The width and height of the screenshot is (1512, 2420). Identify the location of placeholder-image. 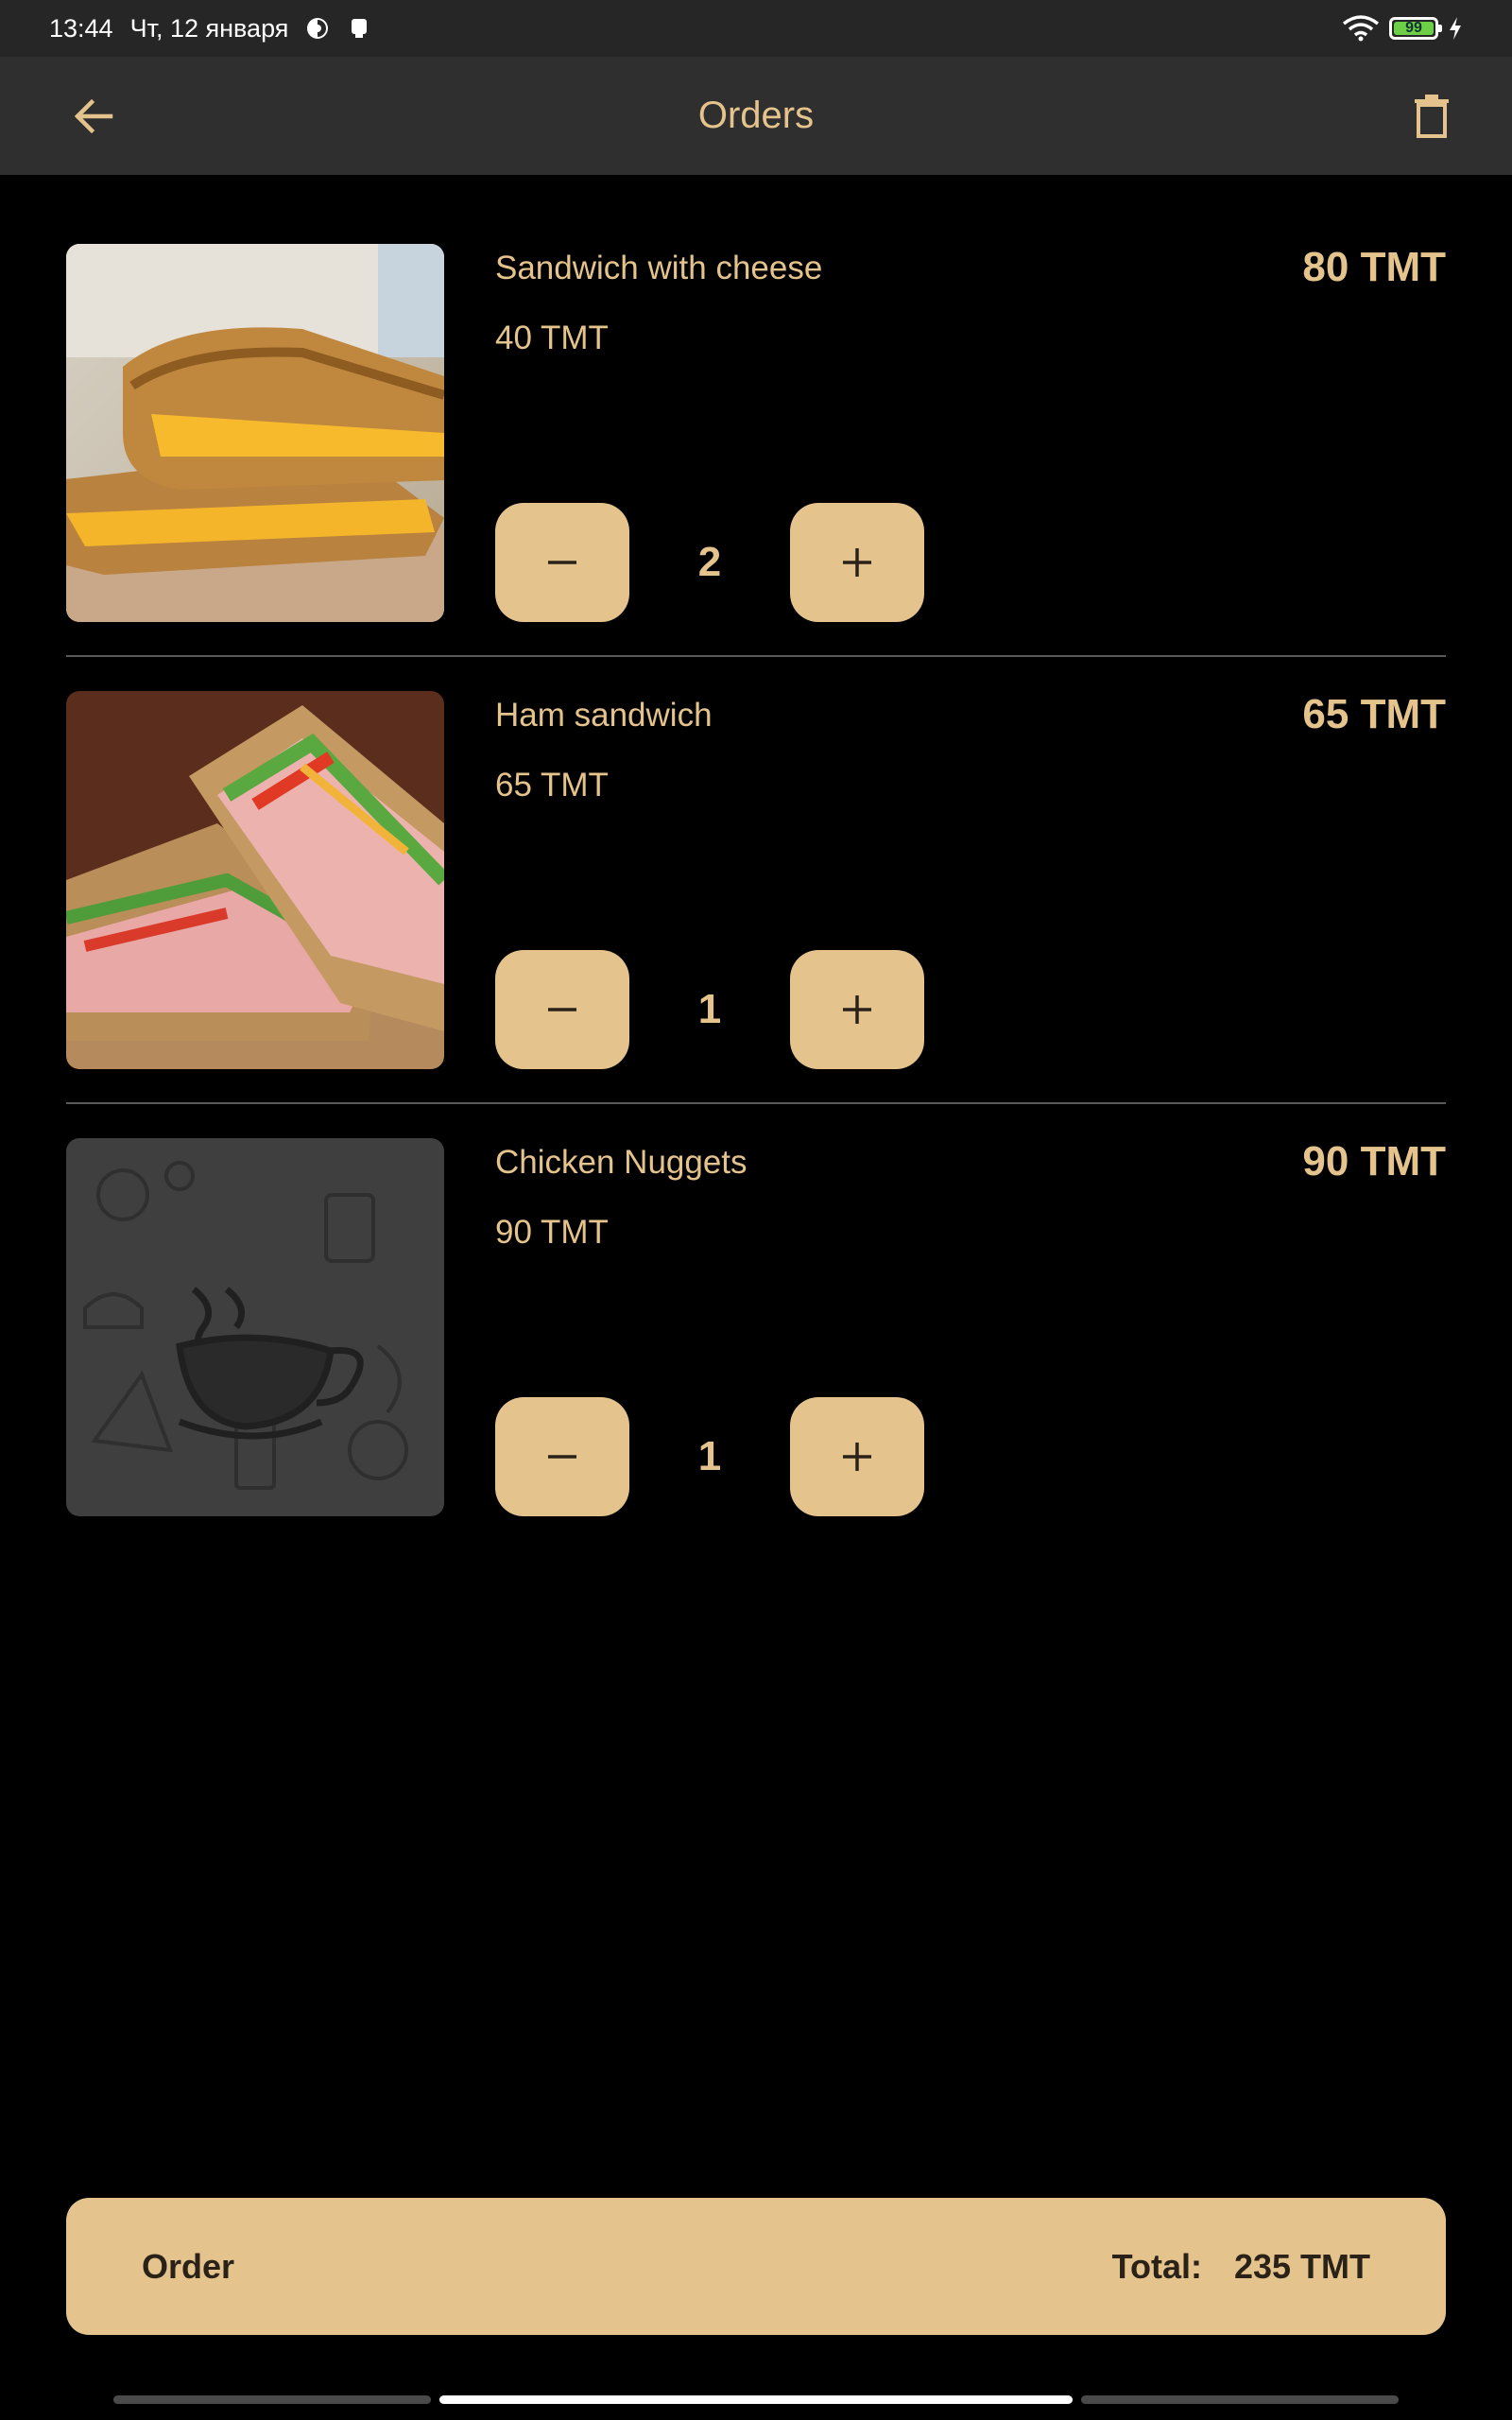
(255, 1327).